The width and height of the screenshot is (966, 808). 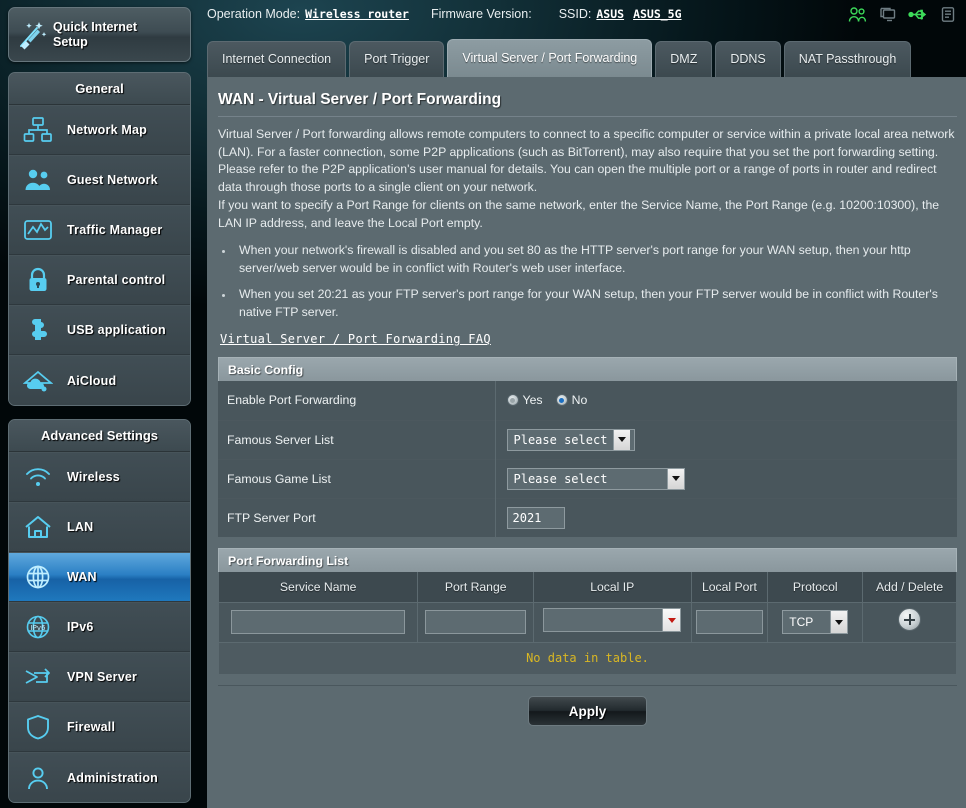 I want to click on sidebar-item-lan: LAN, so click(x=99, y=527).